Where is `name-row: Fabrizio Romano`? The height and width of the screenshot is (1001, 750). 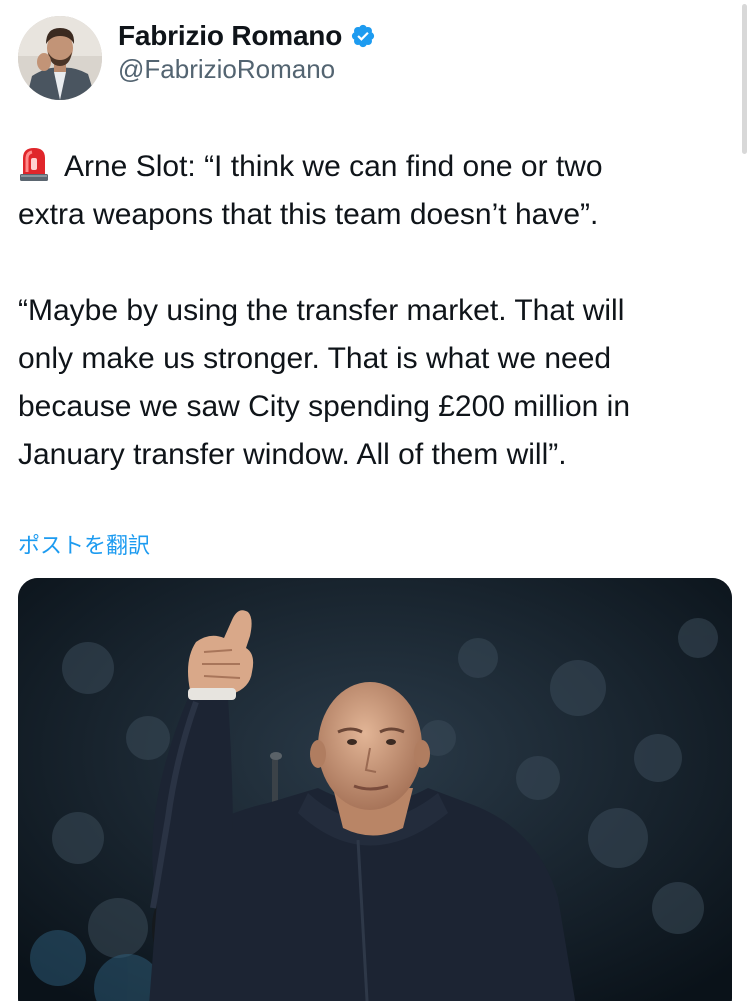
name-row: Fabrizio Romano is located at coordinates (247, 36).